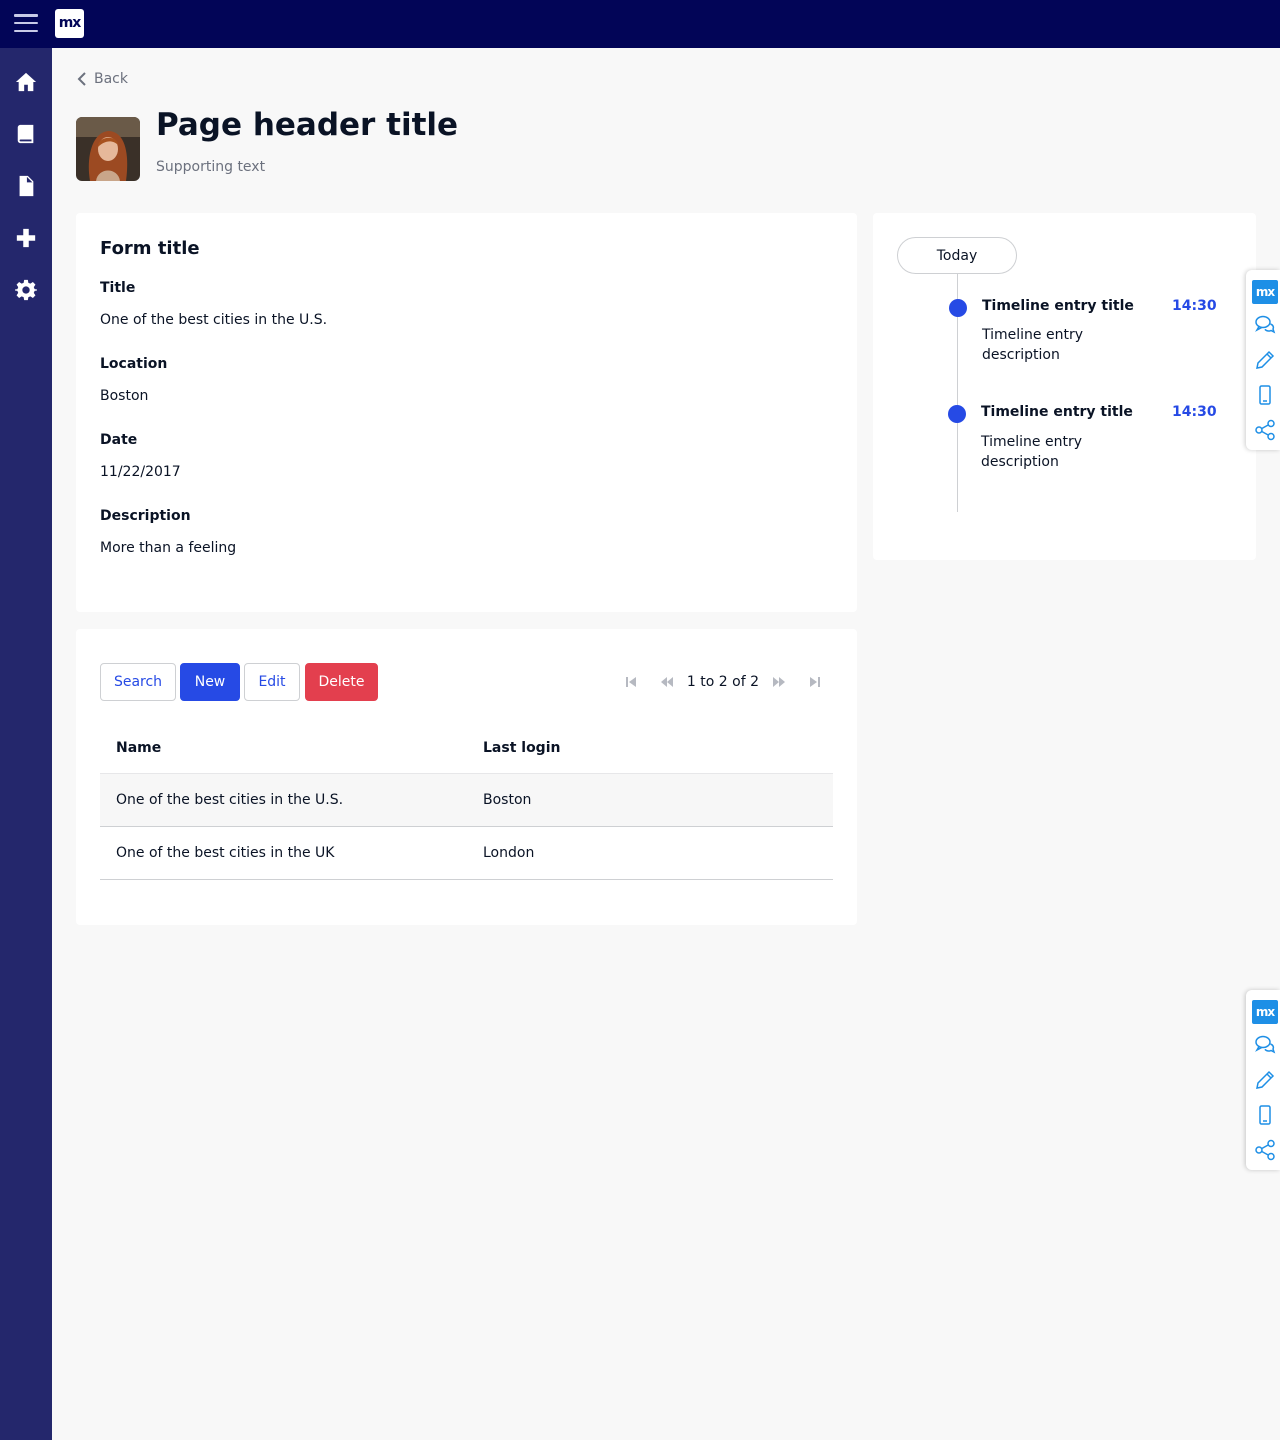  What do you see at coordinates (466, 532) in the screenshot?
I see `field-description: Description More than a feeling` at bounding box center [466, 532].